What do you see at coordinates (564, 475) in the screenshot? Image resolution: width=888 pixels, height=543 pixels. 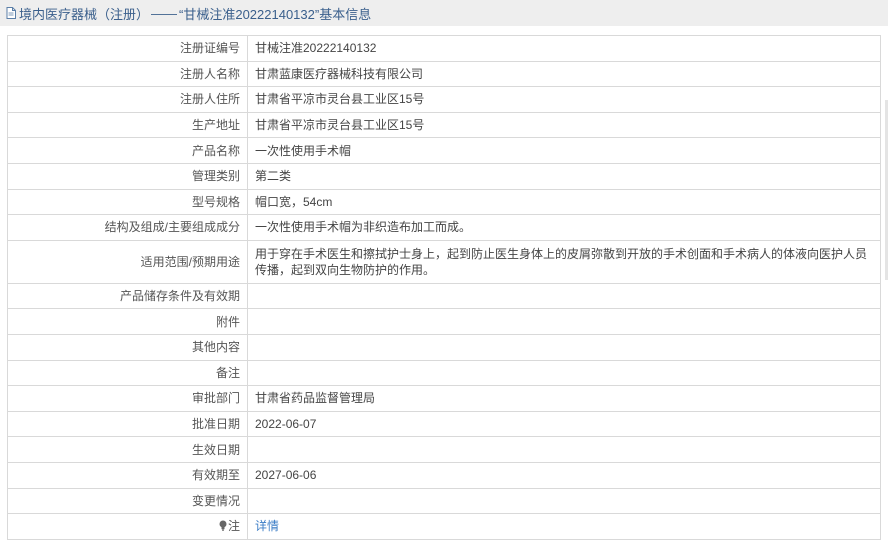 I see `field-value: 2027-06-06` at bounding box center [564, 475].